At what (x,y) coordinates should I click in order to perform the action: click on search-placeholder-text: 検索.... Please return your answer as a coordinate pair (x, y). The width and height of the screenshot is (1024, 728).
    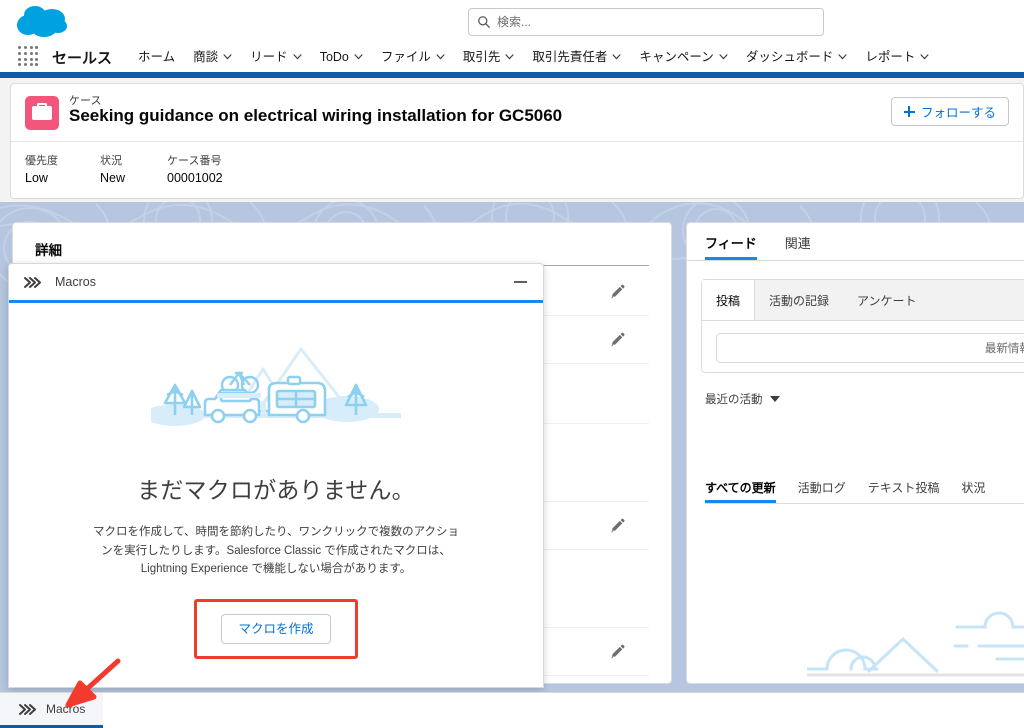
    Looking at the image, I should click on (514, 22).